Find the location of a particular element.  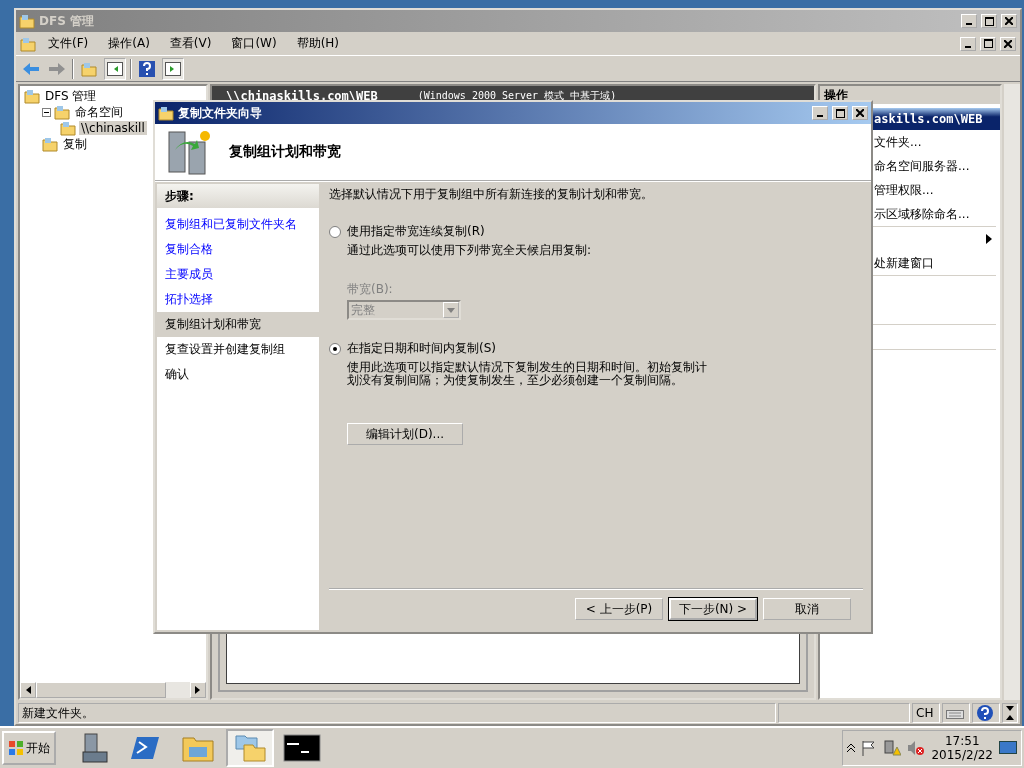

start-button: 开始 is located at coordinates (29, 748).